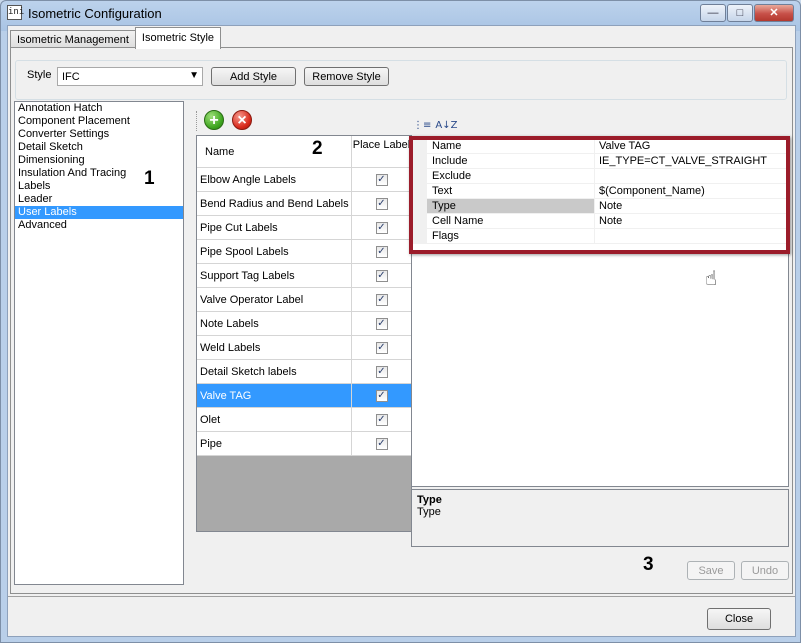  What do you see at coordinates (346, 76) in the screenshot?
I see `remove-style-button: Remove Style` at bounding box center [346, 76].